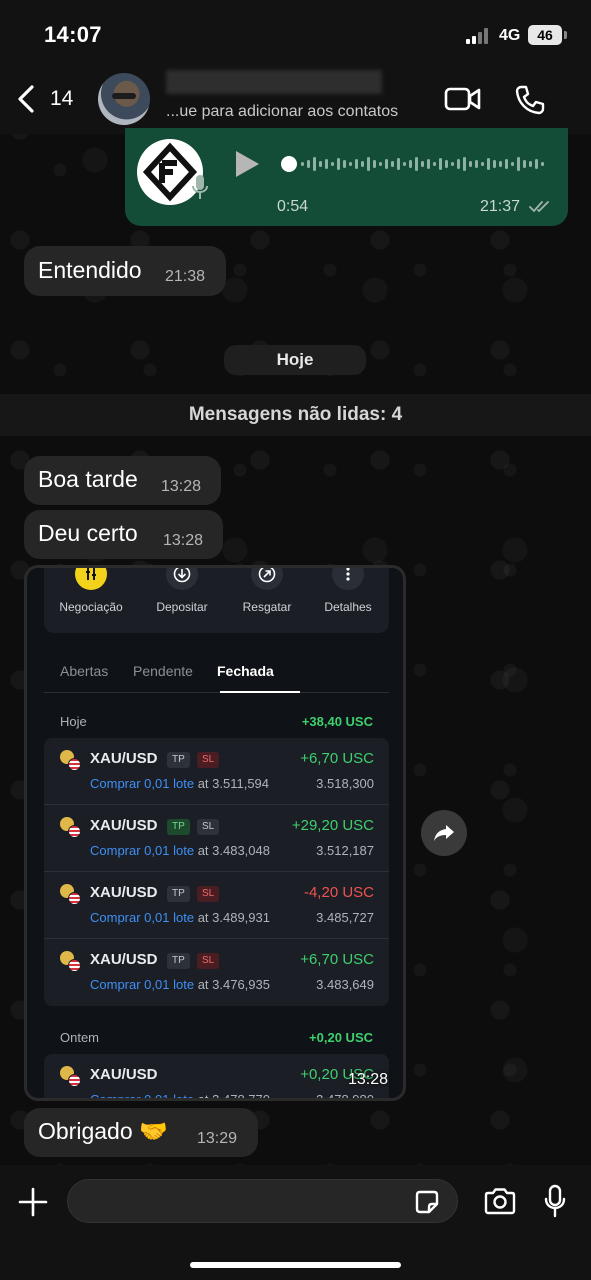  I want to click on unread-banner: Mensagens não lidas: 4, so click(295, 415).